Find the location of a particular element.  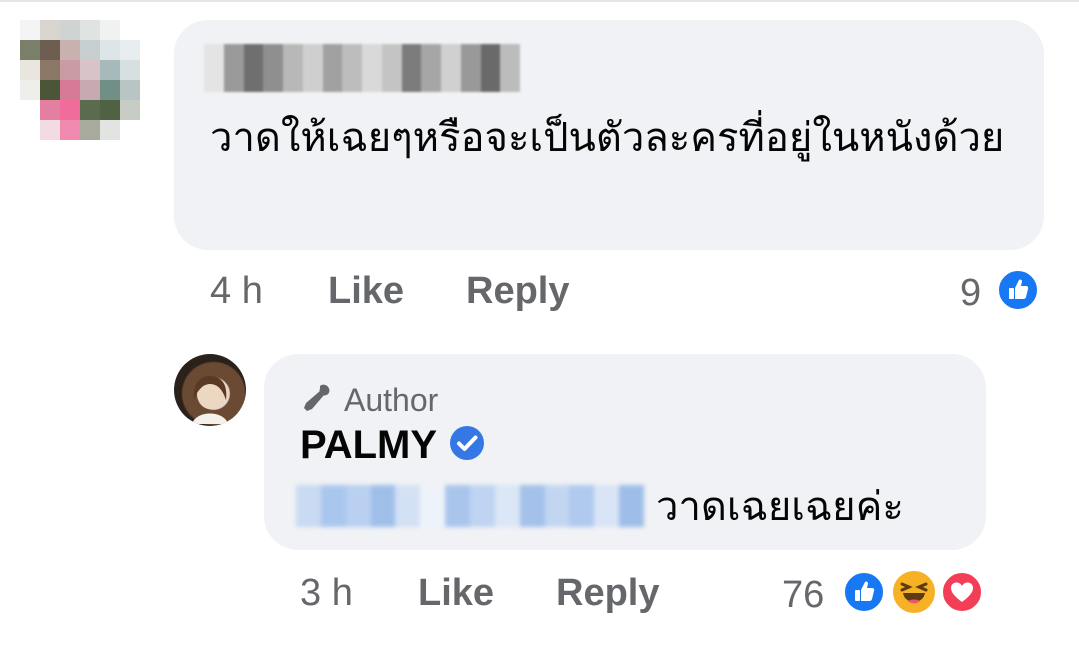

reply-text: วาดเฉยเฉยค่ะ is located at coordinates (780, 507).